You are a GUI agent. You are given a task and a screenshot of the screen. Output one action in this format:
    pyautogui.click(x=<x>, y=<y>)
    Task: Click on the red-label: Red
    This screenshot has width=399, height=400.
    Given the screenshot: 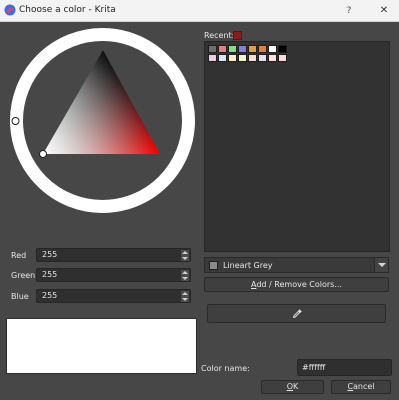 What is the action you would take?
    pyautogui.click(x=19, y=255)
    